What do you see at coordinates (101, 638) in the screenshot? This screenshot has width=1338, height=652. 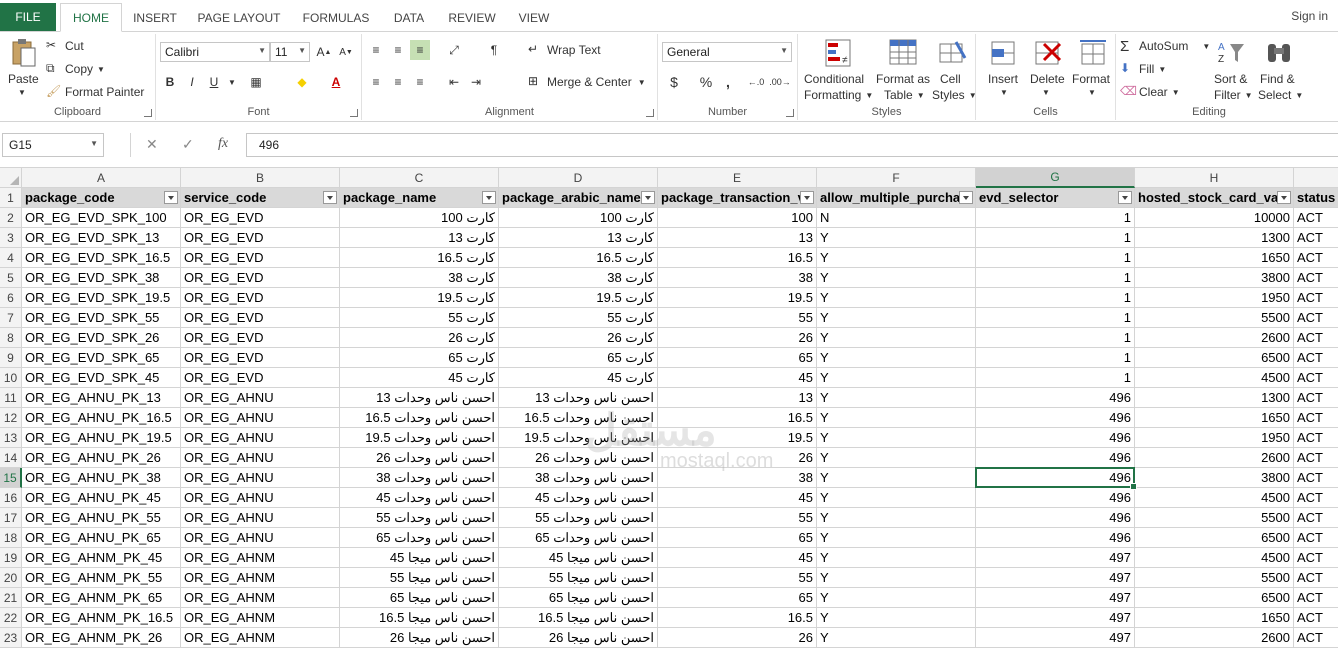 I see `cell: OR_EG_AHNM_PK_26` at bounding box center [101, 638].